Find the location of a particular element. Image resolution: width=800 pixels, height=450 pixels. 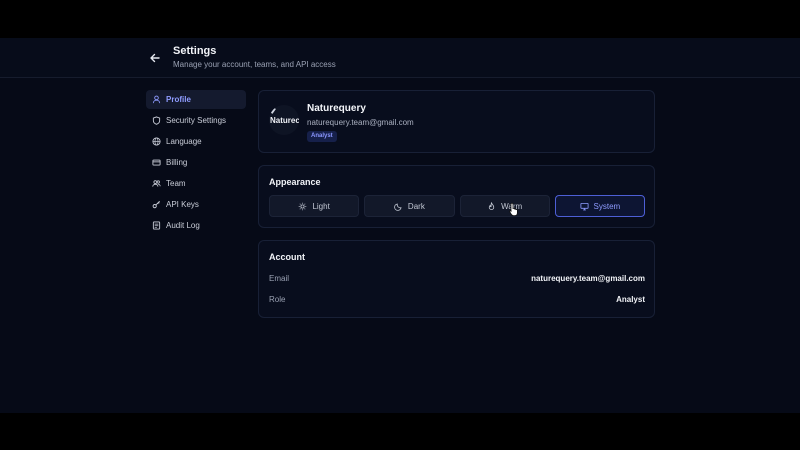

key-icon is located at coordinates (156, 205).